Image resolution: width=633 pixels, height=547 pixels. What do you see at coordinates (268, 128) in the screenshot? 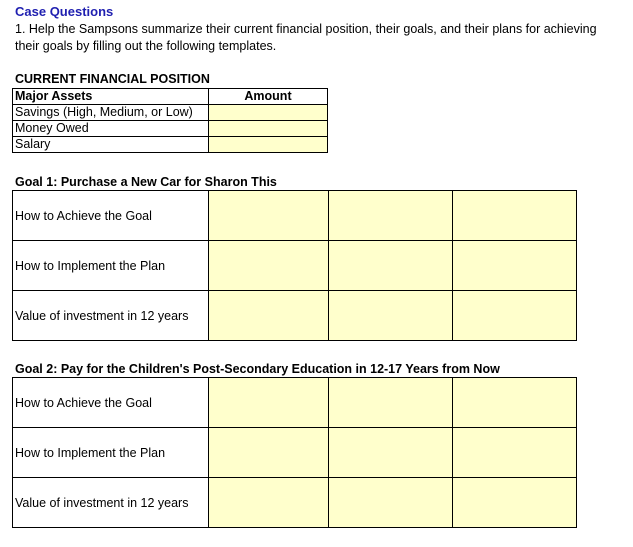
I see `money-owed-amount-input` at bounding box center [268, 128].